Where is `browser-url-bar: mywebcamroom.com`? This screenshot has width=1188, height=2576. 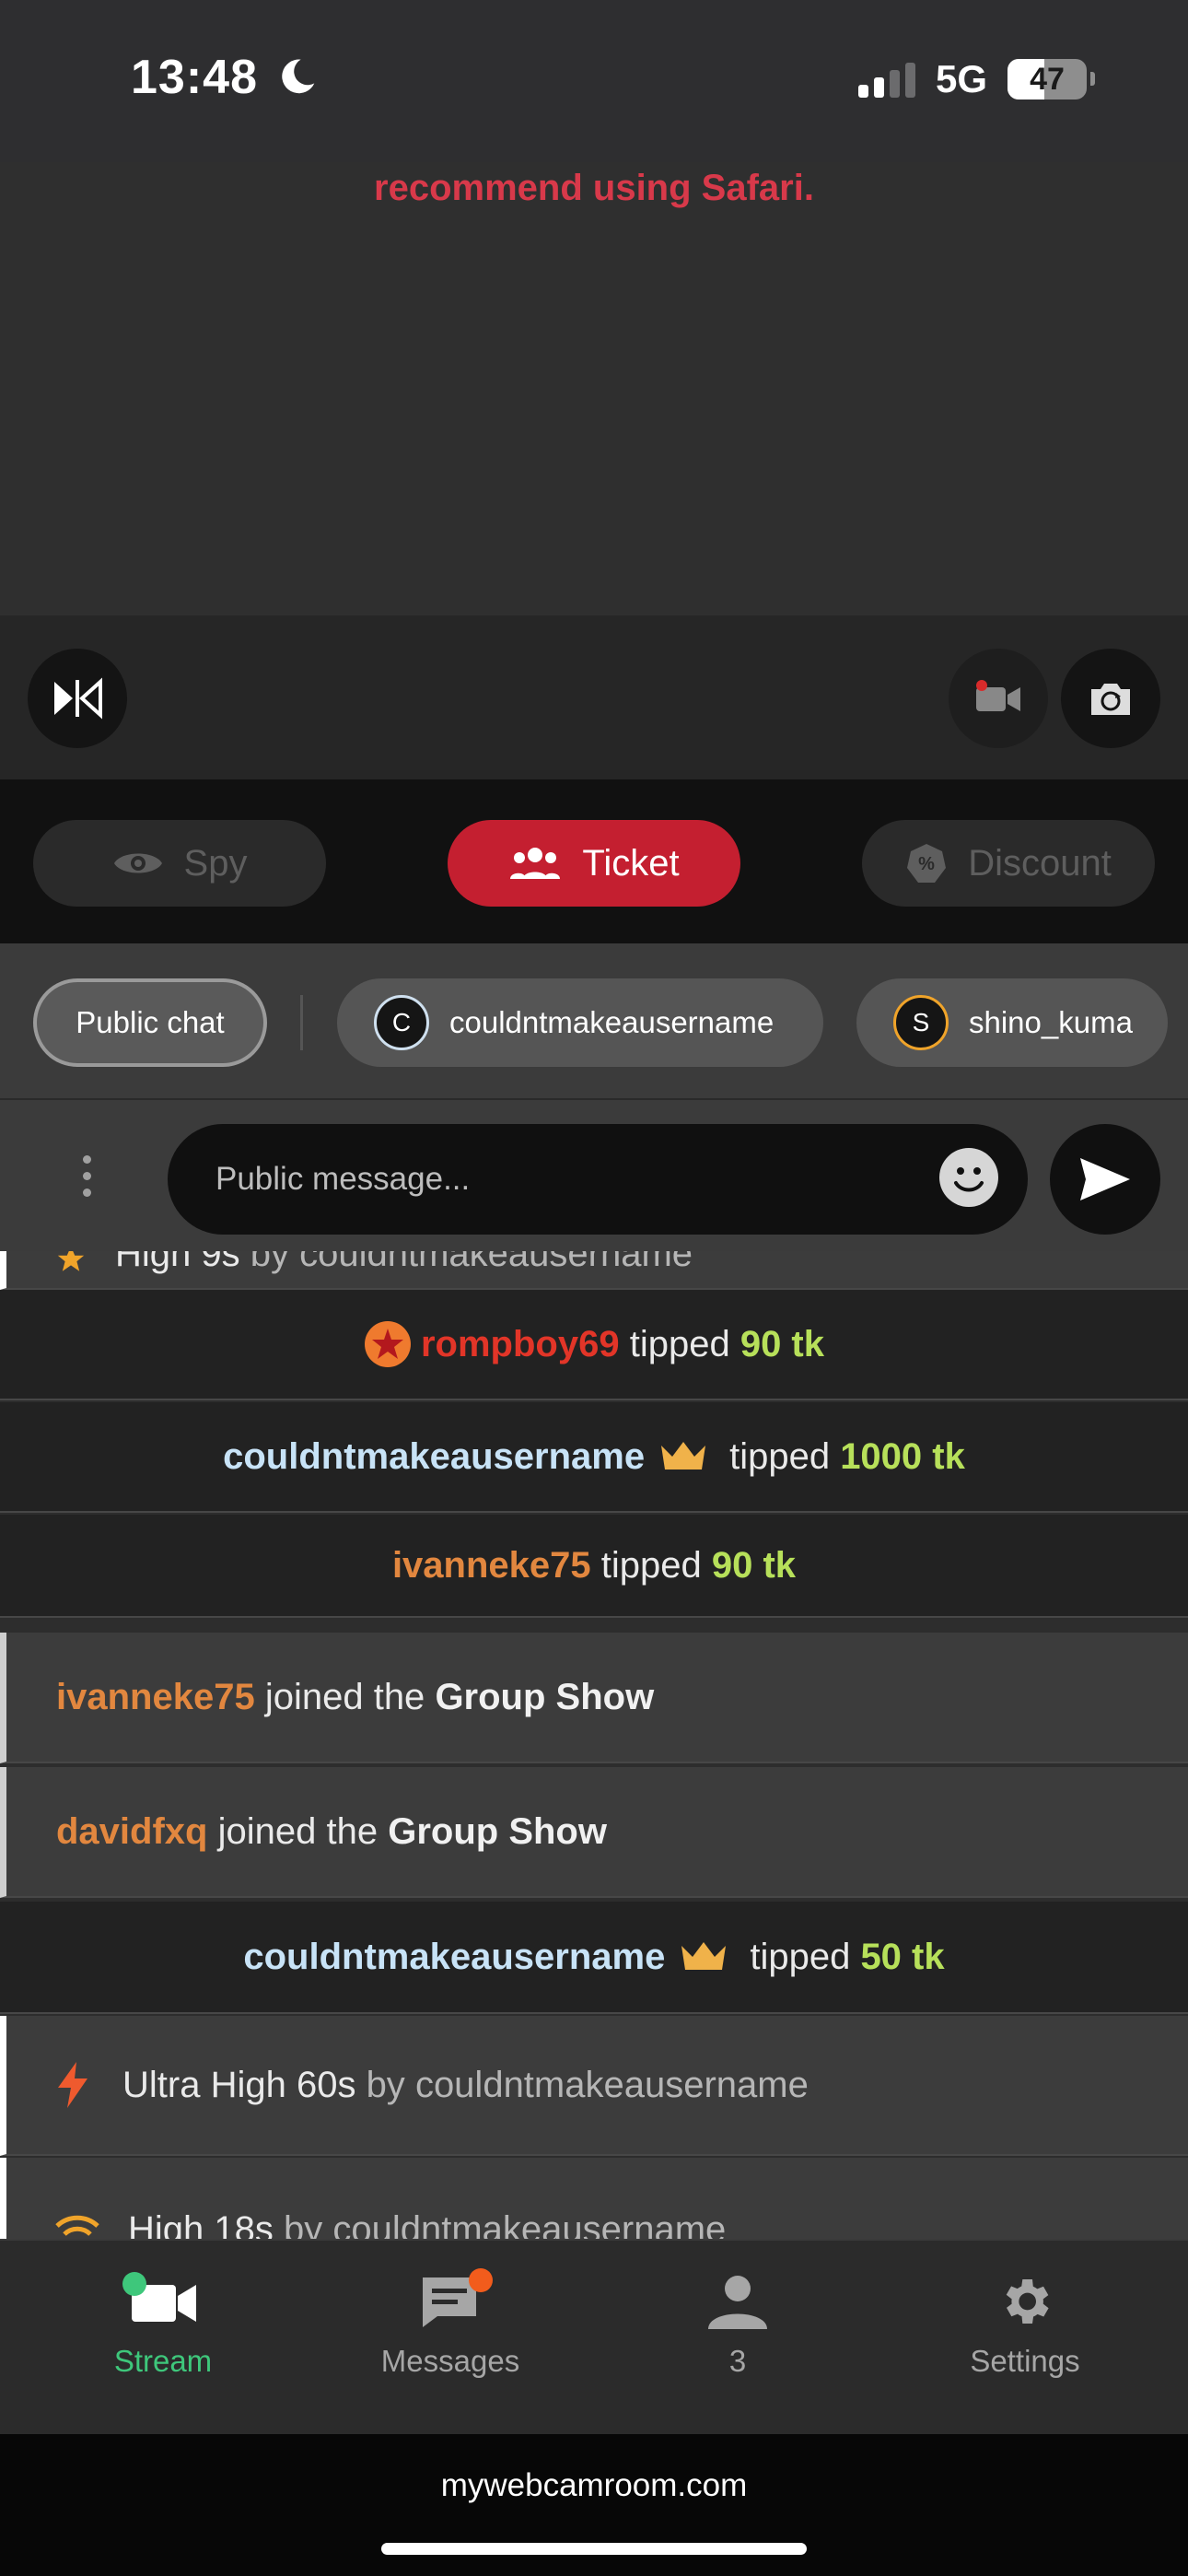
browser-url-bar: mywebcamroom.com is located at coordinates (594, 2505).